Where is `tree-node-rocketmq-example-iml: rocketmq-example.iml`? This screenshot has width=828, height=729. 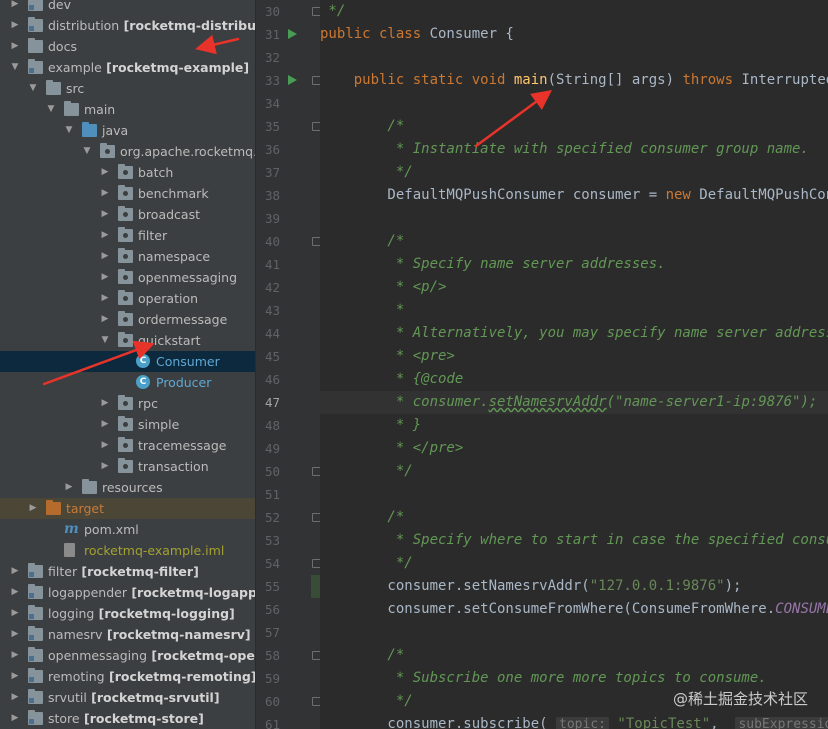
tree-node-rocketmq-example-iml: rocketmq-example.iml is located at coordinates (127, 550).